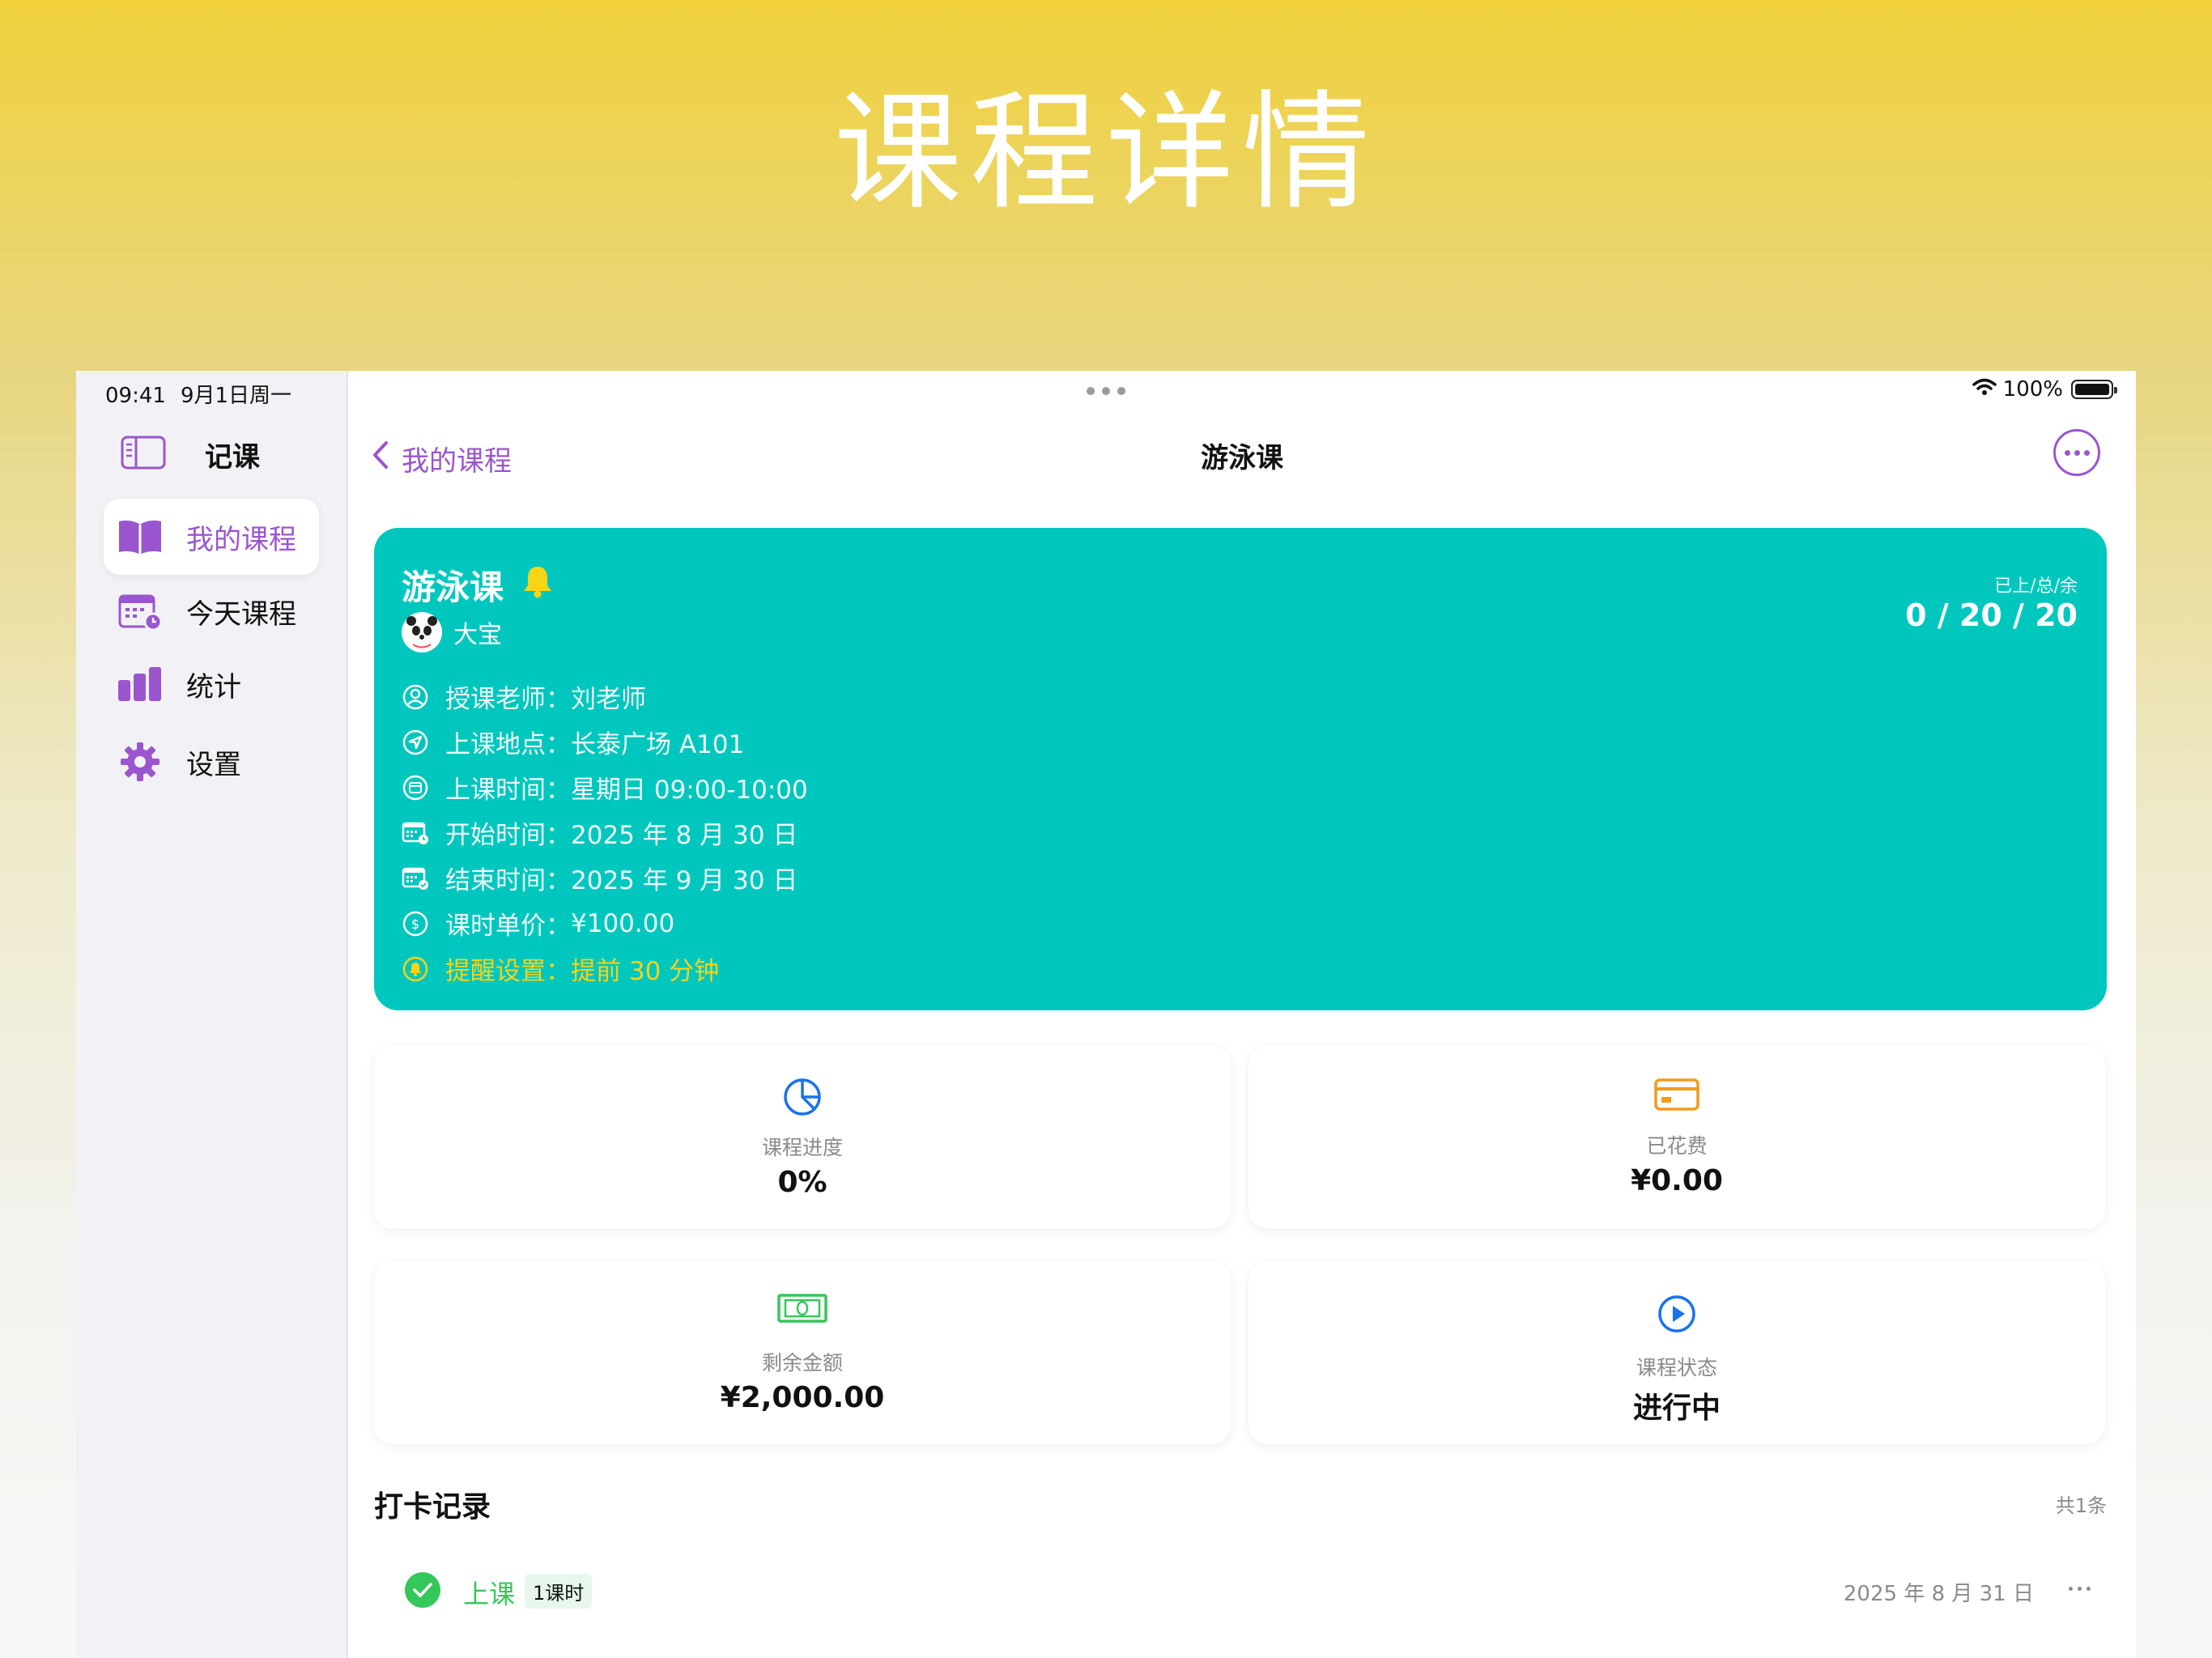 The width and height of the screenshot is (2212, 1658). I want to click on location-icon, so click(416, 742).